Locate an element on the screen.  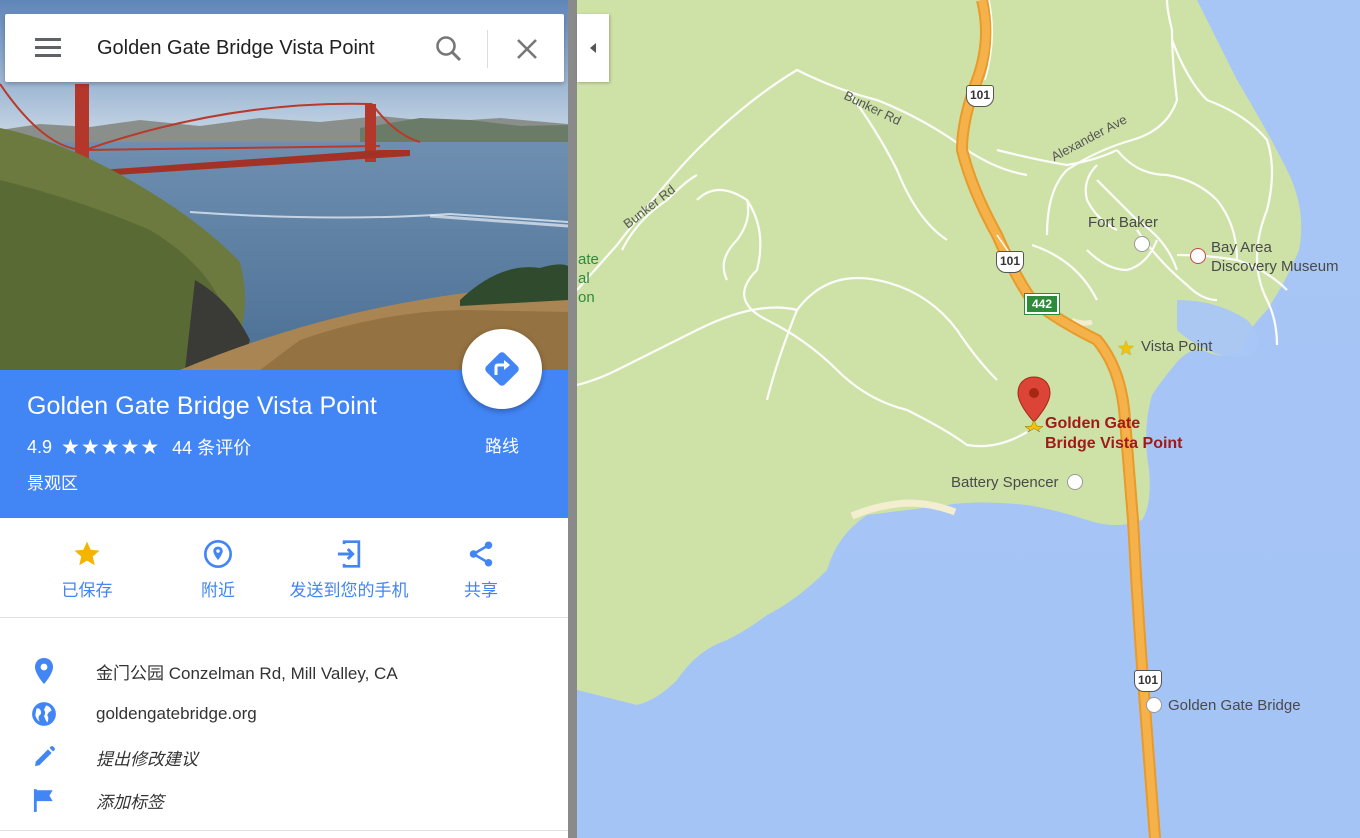
search-button is located at coordinates (449, 49).